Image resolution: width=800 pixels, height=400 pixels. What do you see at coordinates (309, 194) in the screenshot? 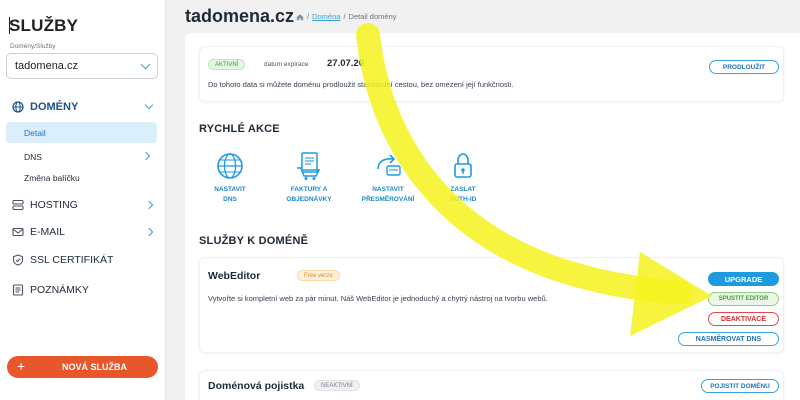
I see `quick-action-label: FAKTURY A OBJEDNÁVKY` at bounding box center [309, 194].